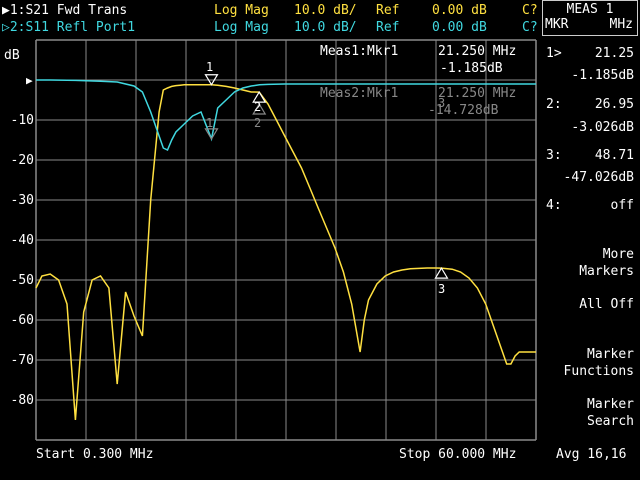 Image resolution: width=640 pixels, height=480 pixels. What do you see at coordinates (530, 27) in the screenshot?
I see `trace2-cal-status: C?` at bounding box center [530, 27].